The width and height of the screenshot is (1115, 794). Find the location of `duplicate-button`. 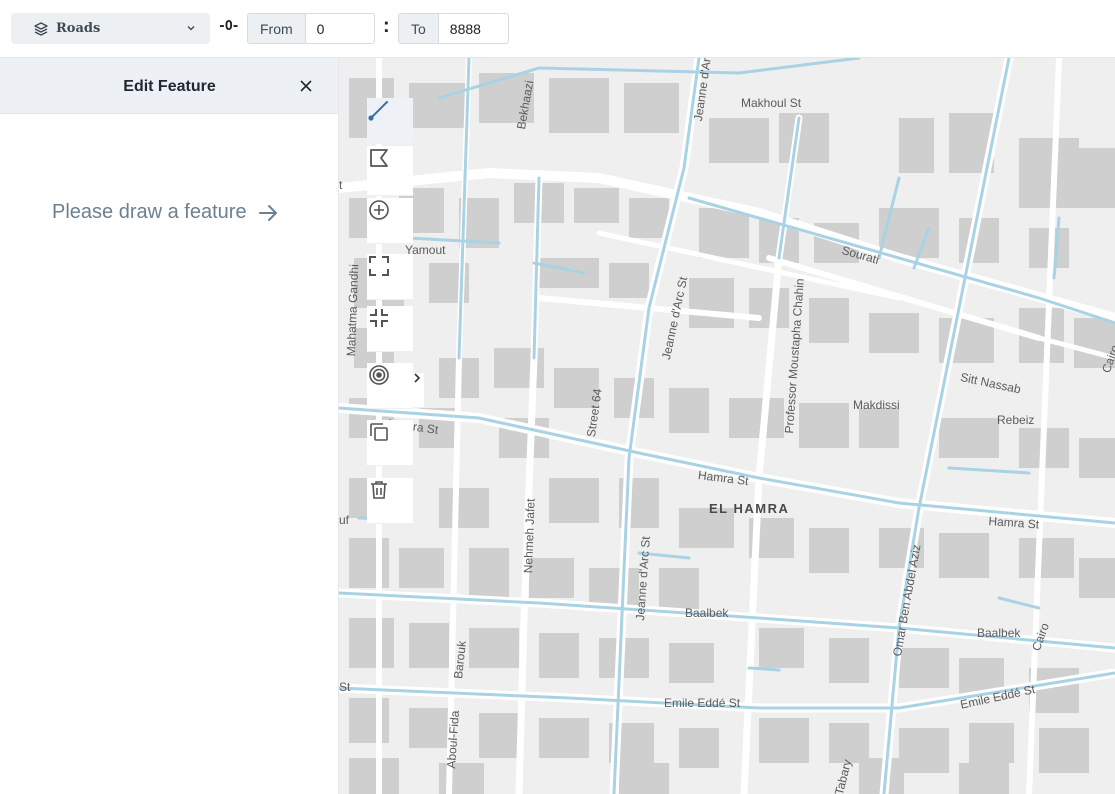

duplicate-button is located at coordinates (390, 443).